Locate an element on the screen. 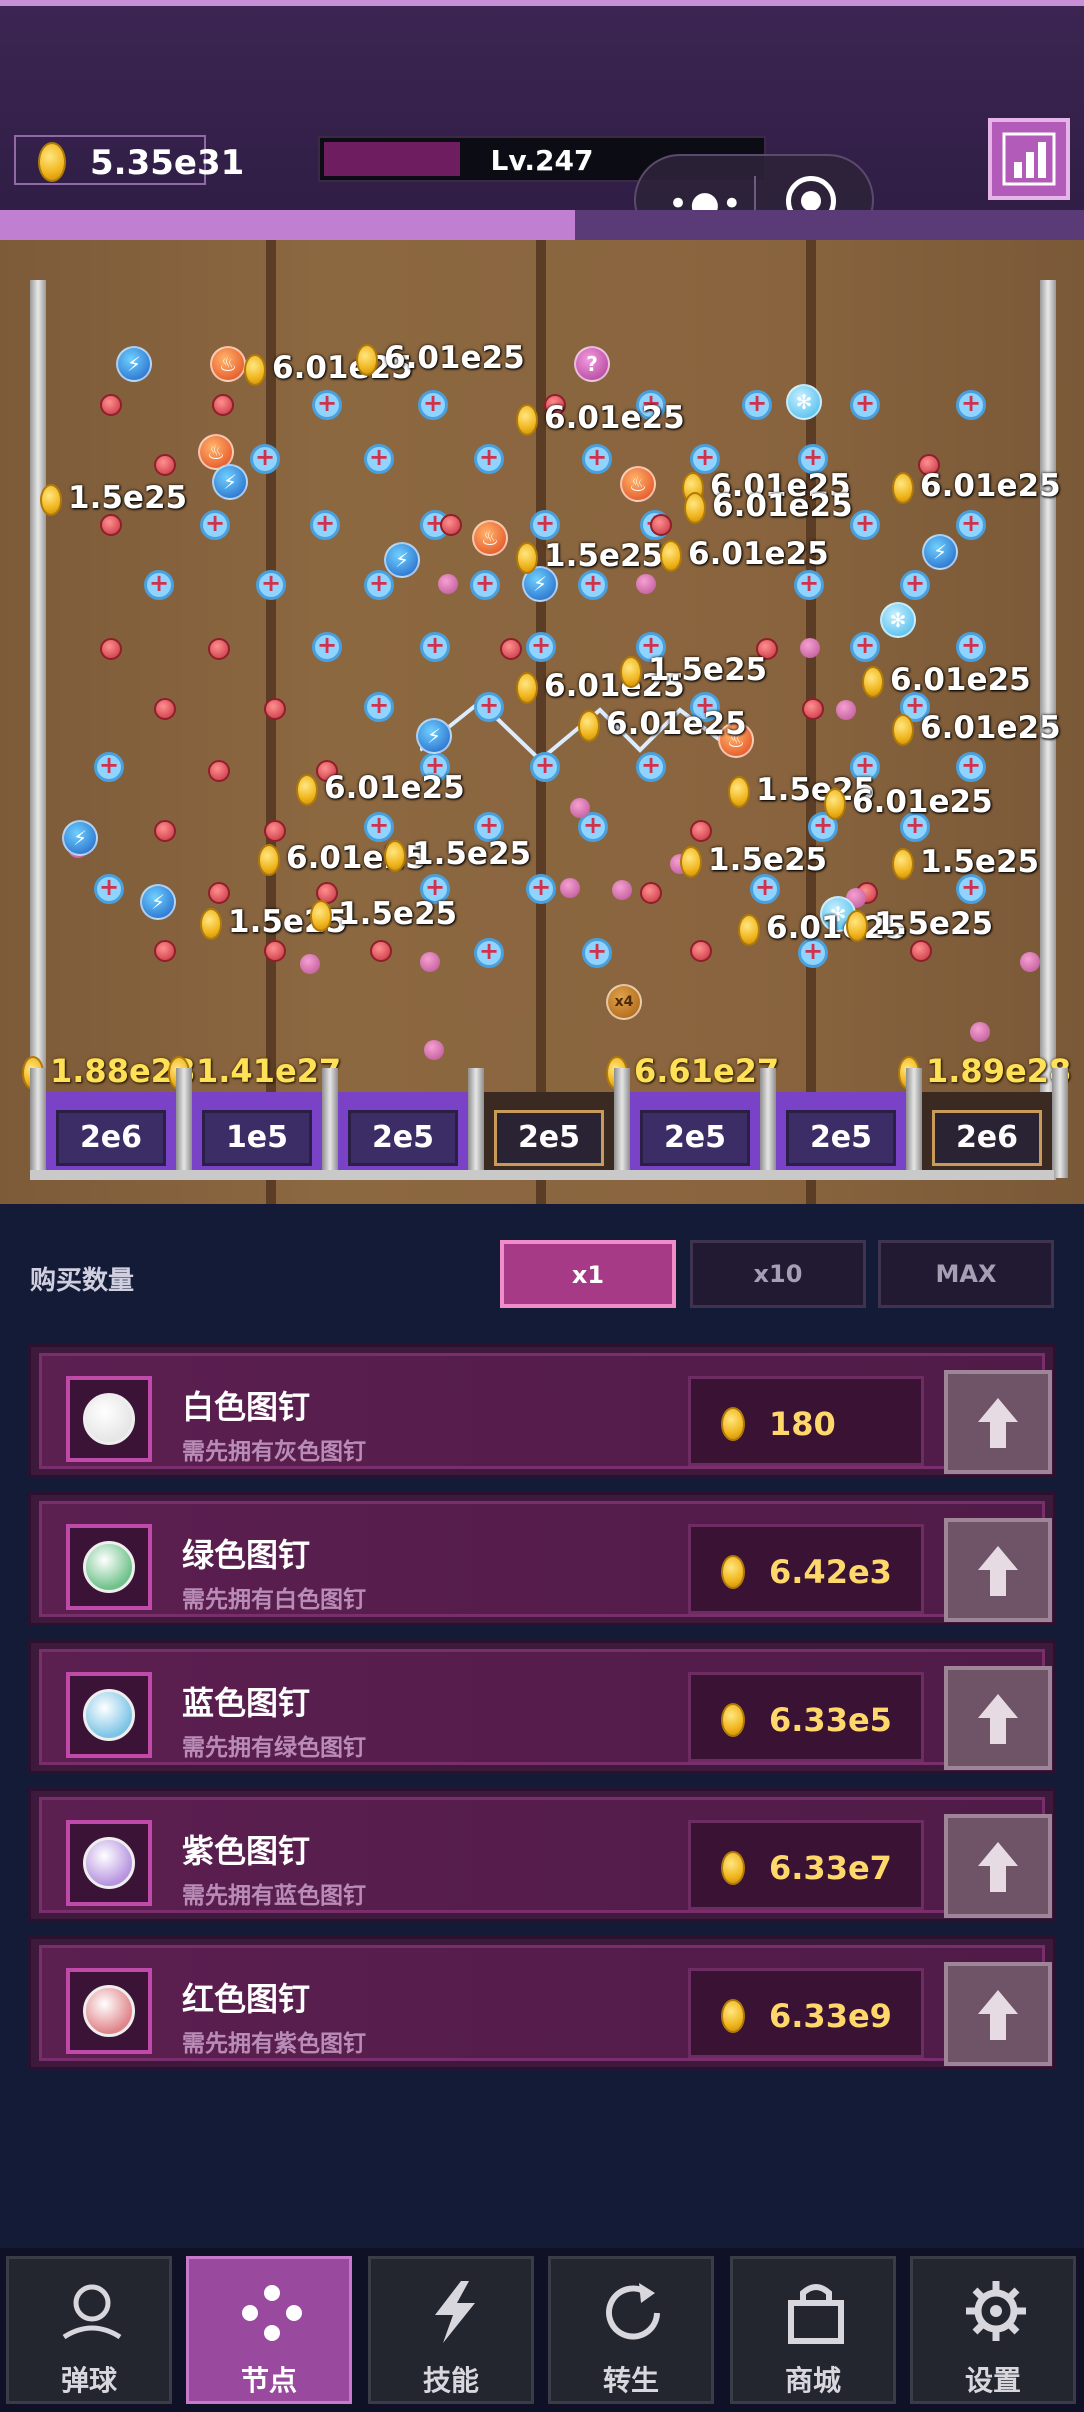 This screenshot has width=1084, height=2412. rebirth-icon is located at coordinates (633, 2311).